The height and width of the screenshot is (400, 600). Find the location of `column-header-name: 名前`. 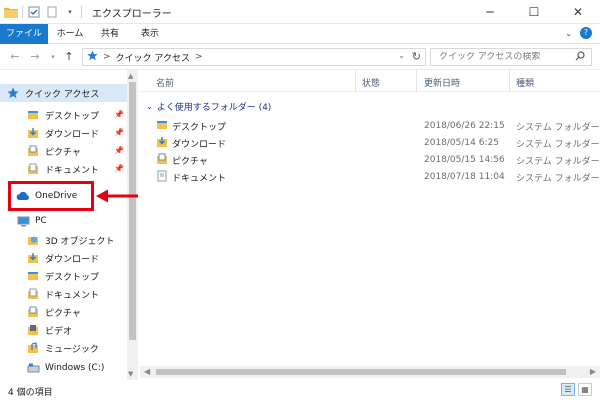

column-header-name: 名前 is located at coordinates (165, 82).